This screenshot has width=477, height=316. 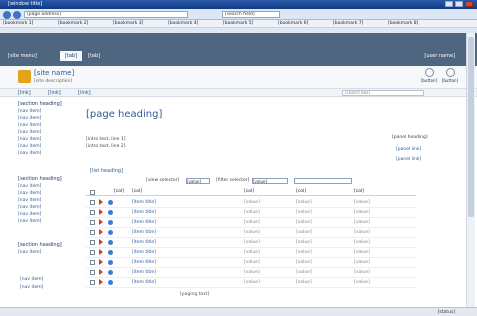 I want to click on select-all-checkbox, so click(x=92, y=192).